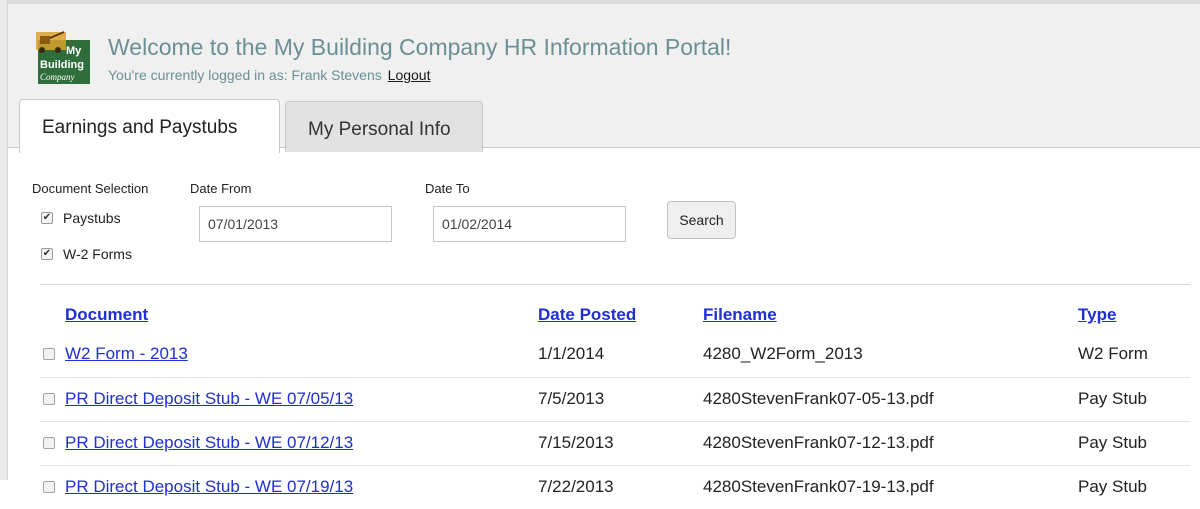  What do you see at coordinates (74, 51) in the screenshot?
I see `logo-text-line-1: My` at bounding box center [74, 51].